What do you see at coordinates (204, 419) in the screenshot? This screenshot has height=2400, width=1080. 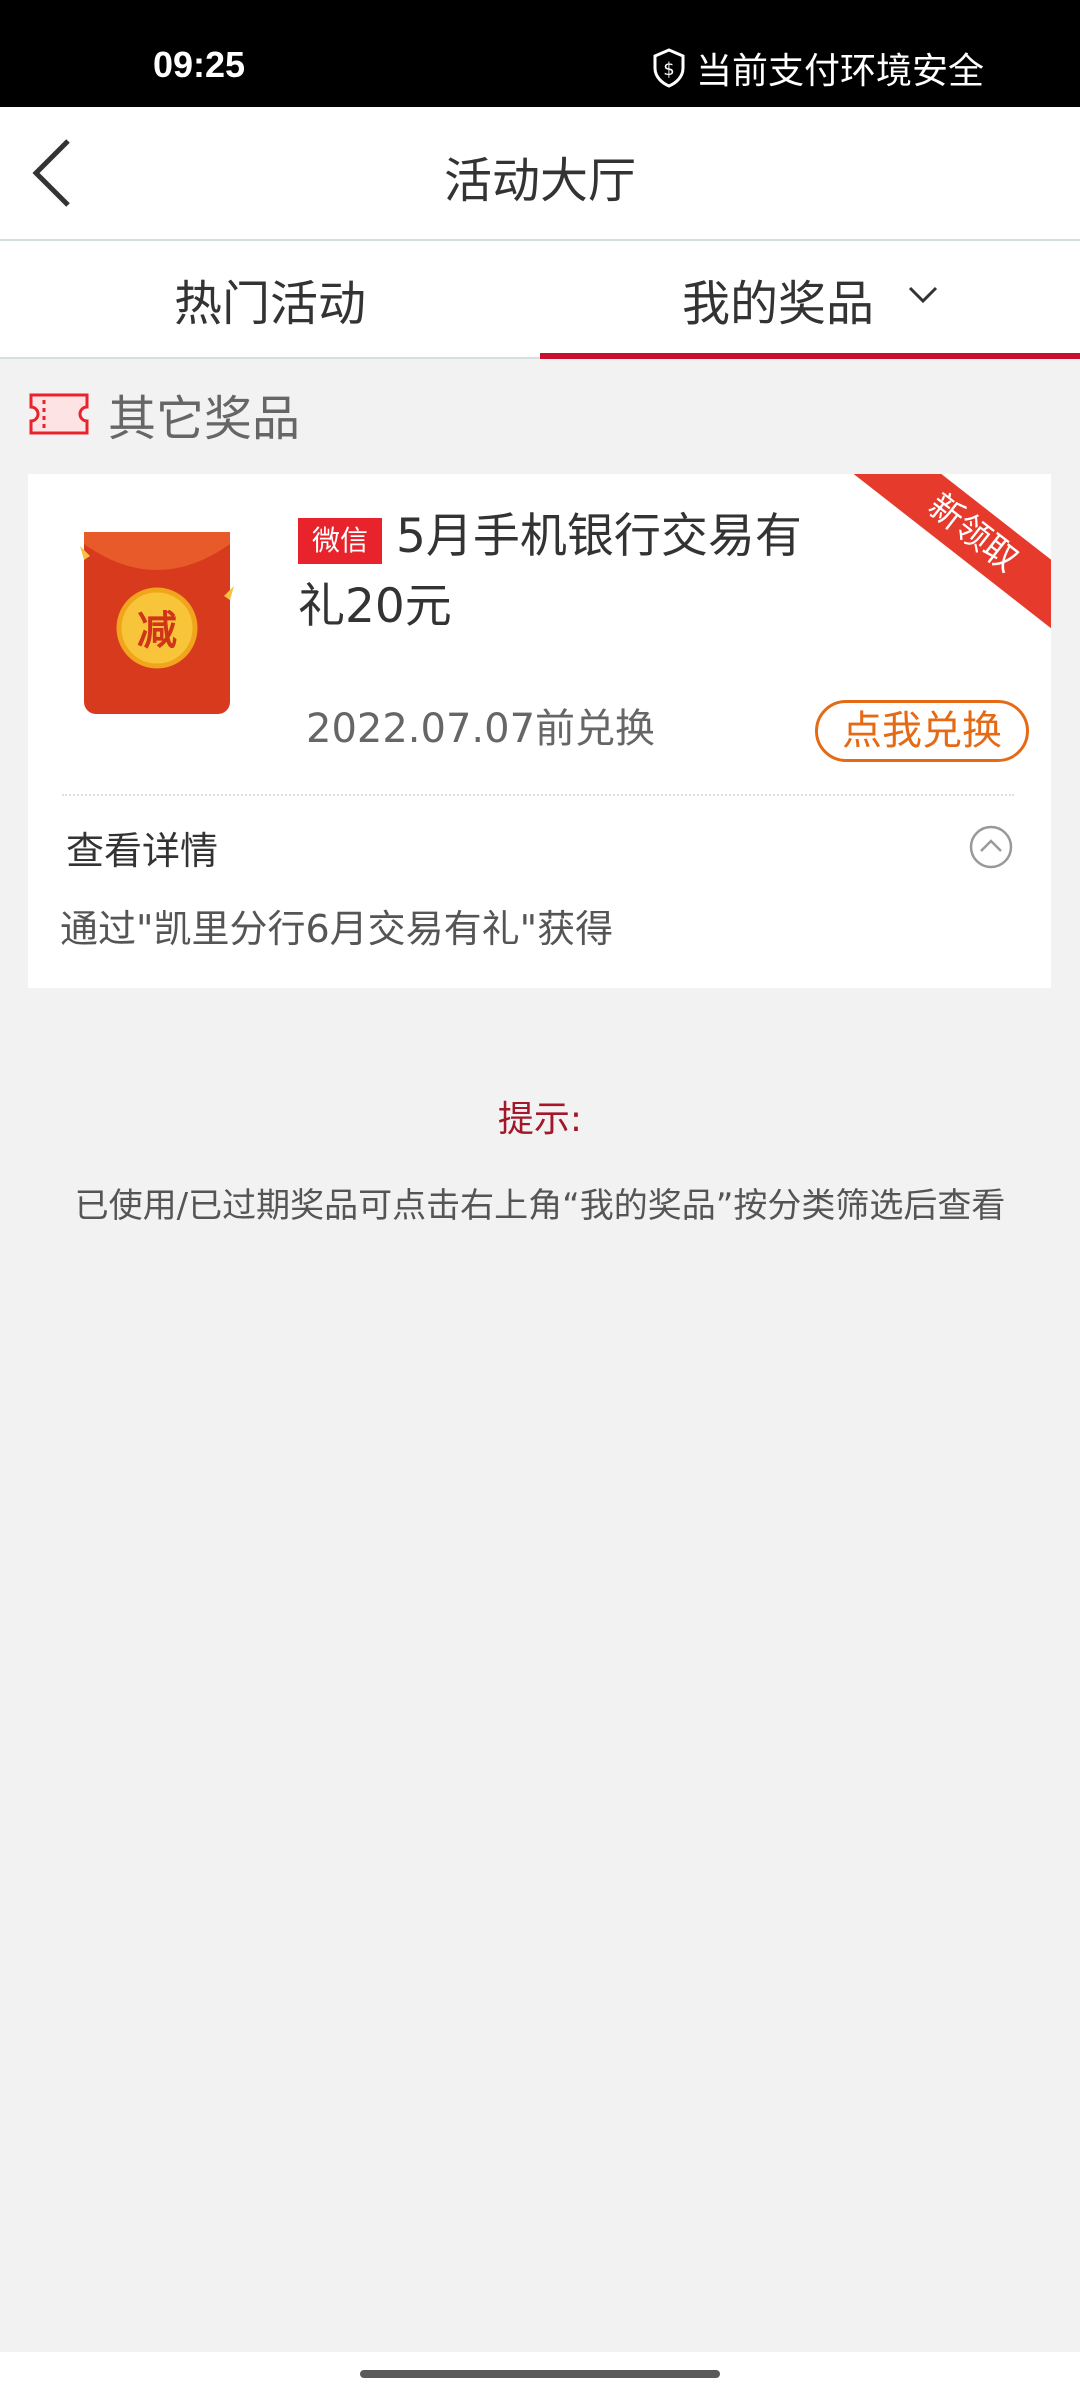 I see `section-title: 其它奖品` at bounding box center [204, 419].